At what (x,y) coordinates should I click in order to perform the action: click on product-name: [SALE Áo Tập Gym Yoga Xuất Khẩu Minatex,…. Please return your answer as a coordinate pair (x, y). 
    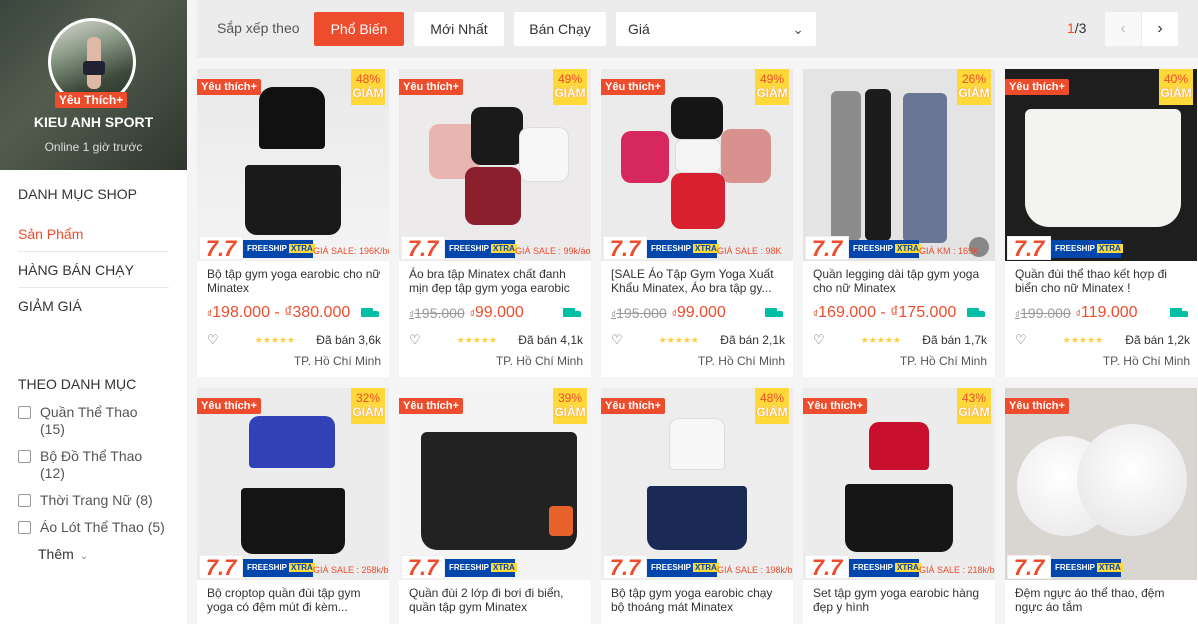
    Looking at the image, I should click on (698, 281).